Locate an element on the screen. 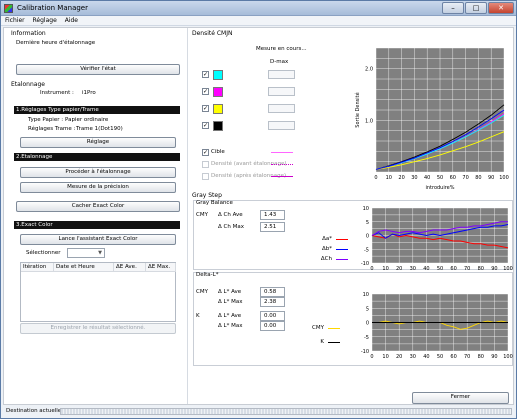 Image resolution: width=517 pixels, height=419 pixels. ch-max-value: 2.51 is located at coordinates (272, 227).